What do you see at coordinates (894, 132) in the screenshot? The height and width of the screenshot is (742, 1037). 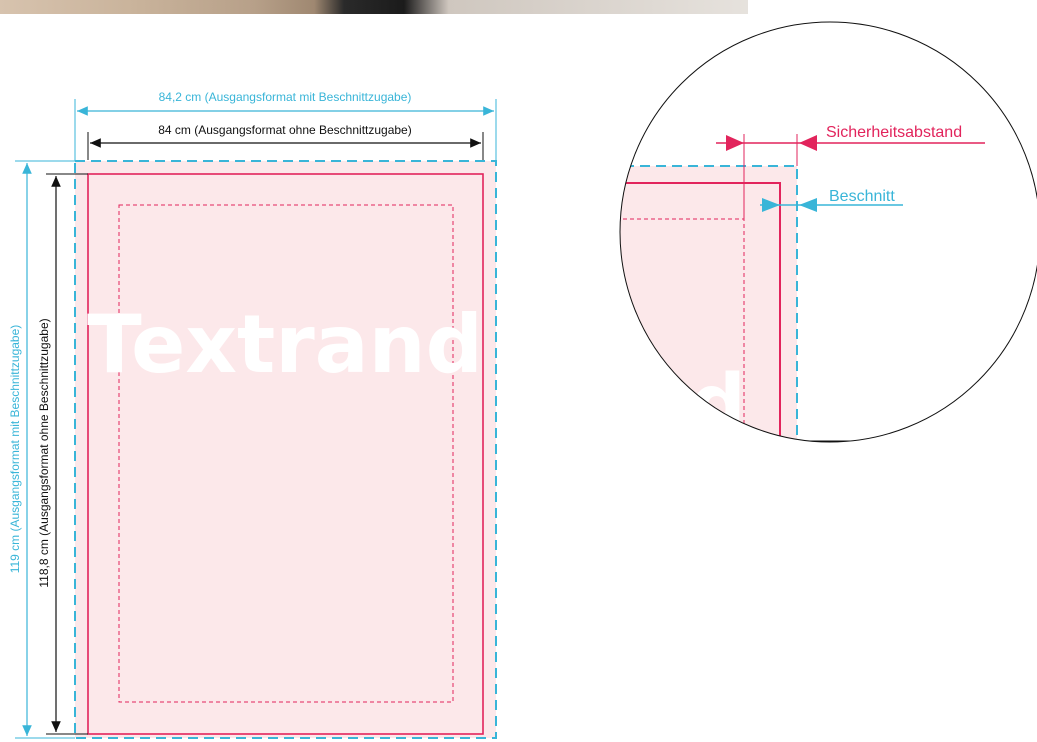 I see `safety-distance-label: Sicherheitsabstand` at bounding box center [894, 132].